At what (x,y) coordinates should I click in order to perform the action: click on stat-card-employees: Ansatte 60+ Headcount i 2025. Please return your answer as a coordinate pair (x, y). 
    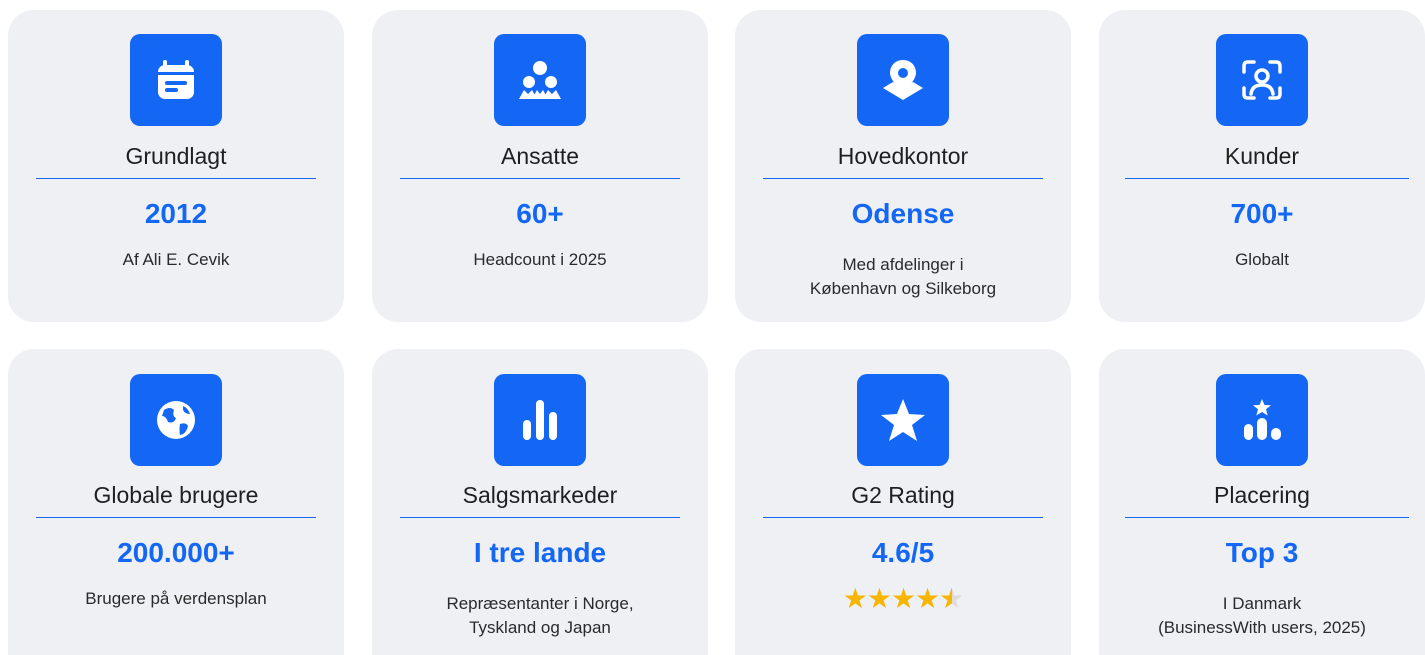
    Looking at the image, I should click on (540, 166).